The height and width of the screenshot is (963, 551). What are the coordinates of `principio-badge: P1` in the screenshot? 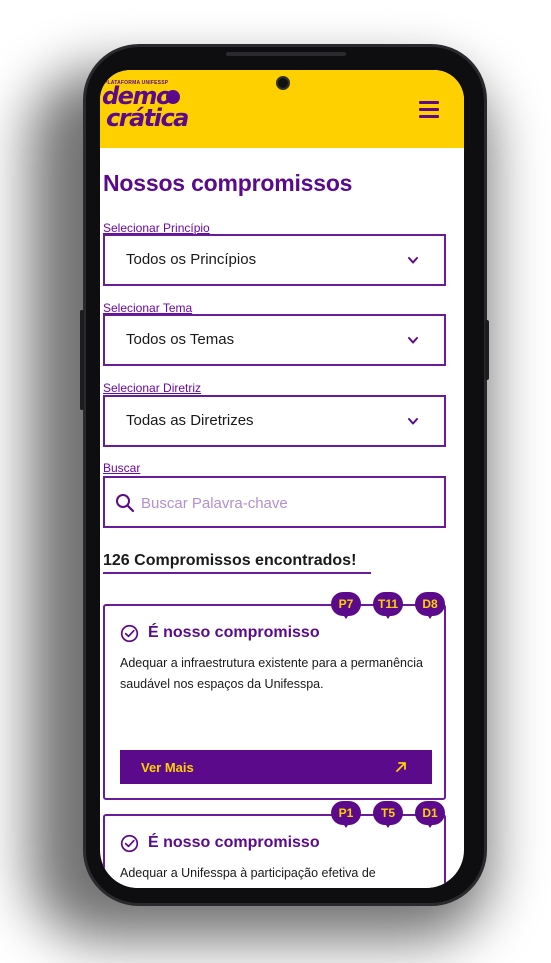 It's located at (346, 814).